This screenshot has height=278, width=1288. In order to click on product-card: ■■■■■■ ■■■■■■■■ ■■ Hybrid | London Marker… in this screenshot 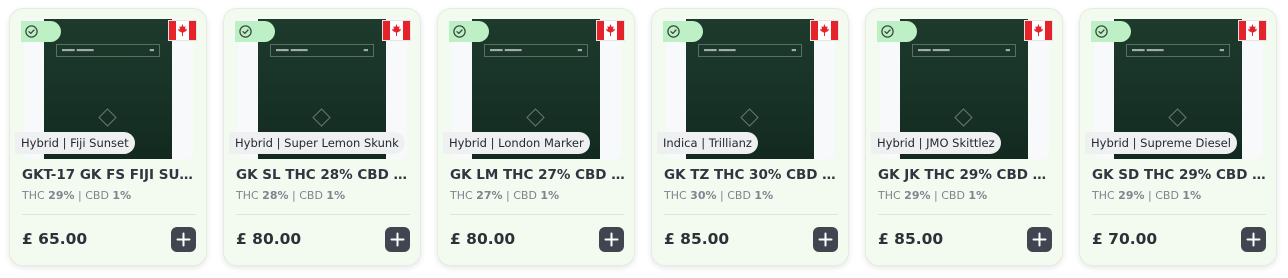, I will do `click(536, 137)`.